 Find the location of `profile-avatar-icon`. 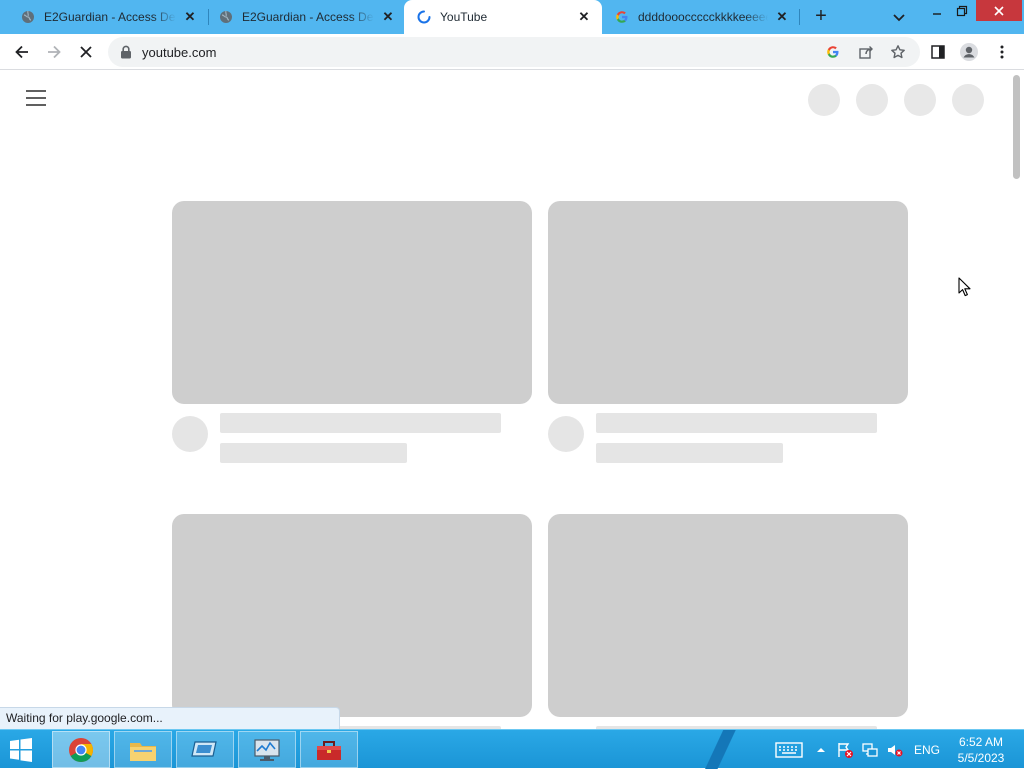

profile-avatar-icon is located at coordinates (969, 52).